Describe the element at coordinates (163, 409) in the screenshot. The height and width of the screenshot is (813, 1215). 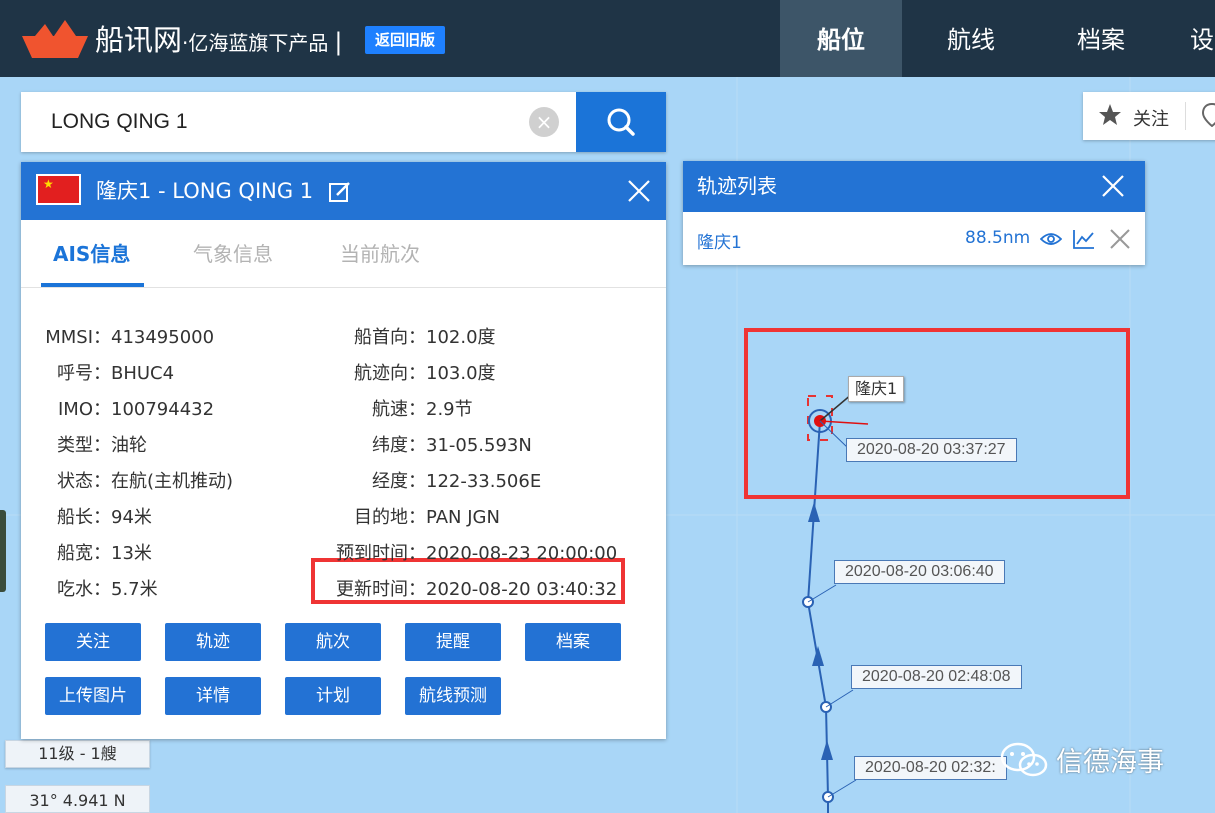
I see `field-value: 100794432` at that location.